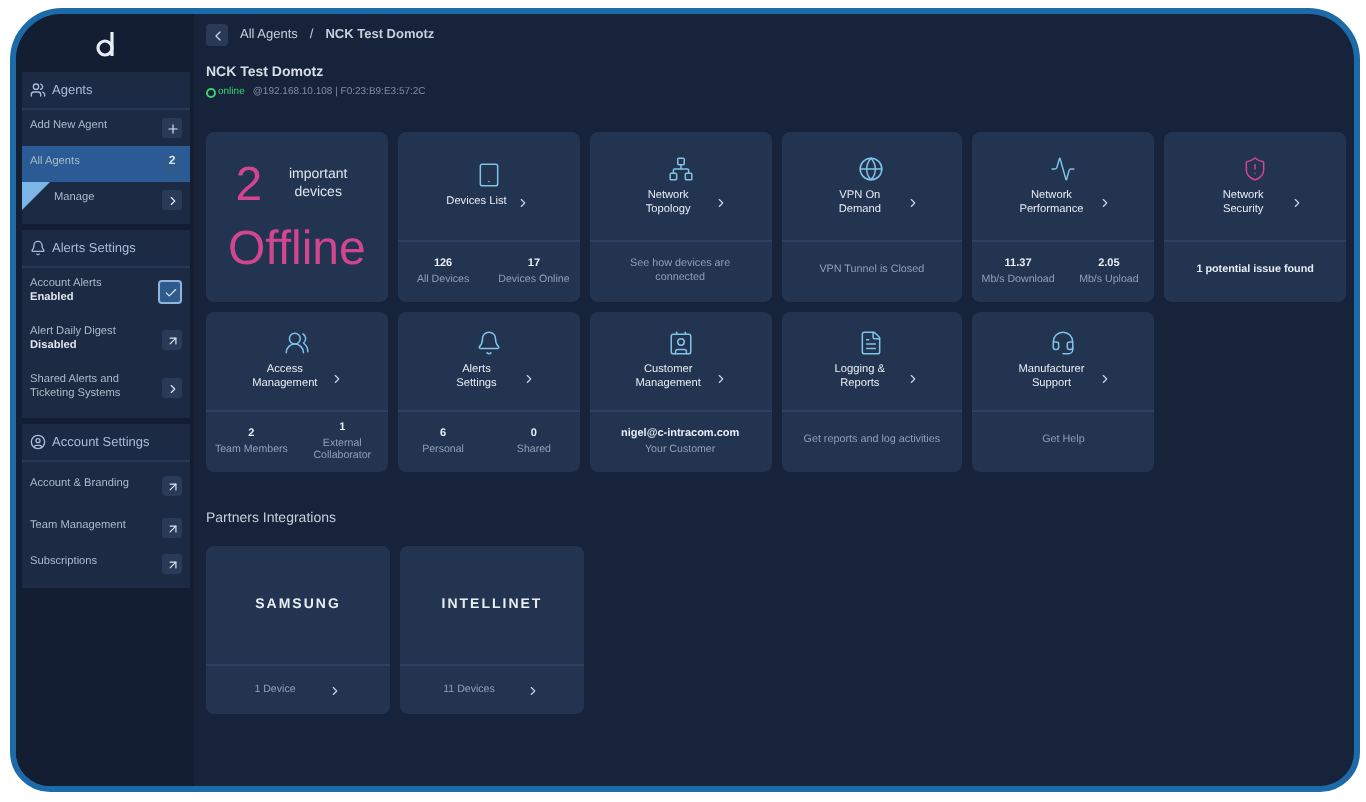 This screenshot has height=802, width=1366. Describe the element at coordinates (1063, 168) in the screenshot. I see `activity-icon` at that location.